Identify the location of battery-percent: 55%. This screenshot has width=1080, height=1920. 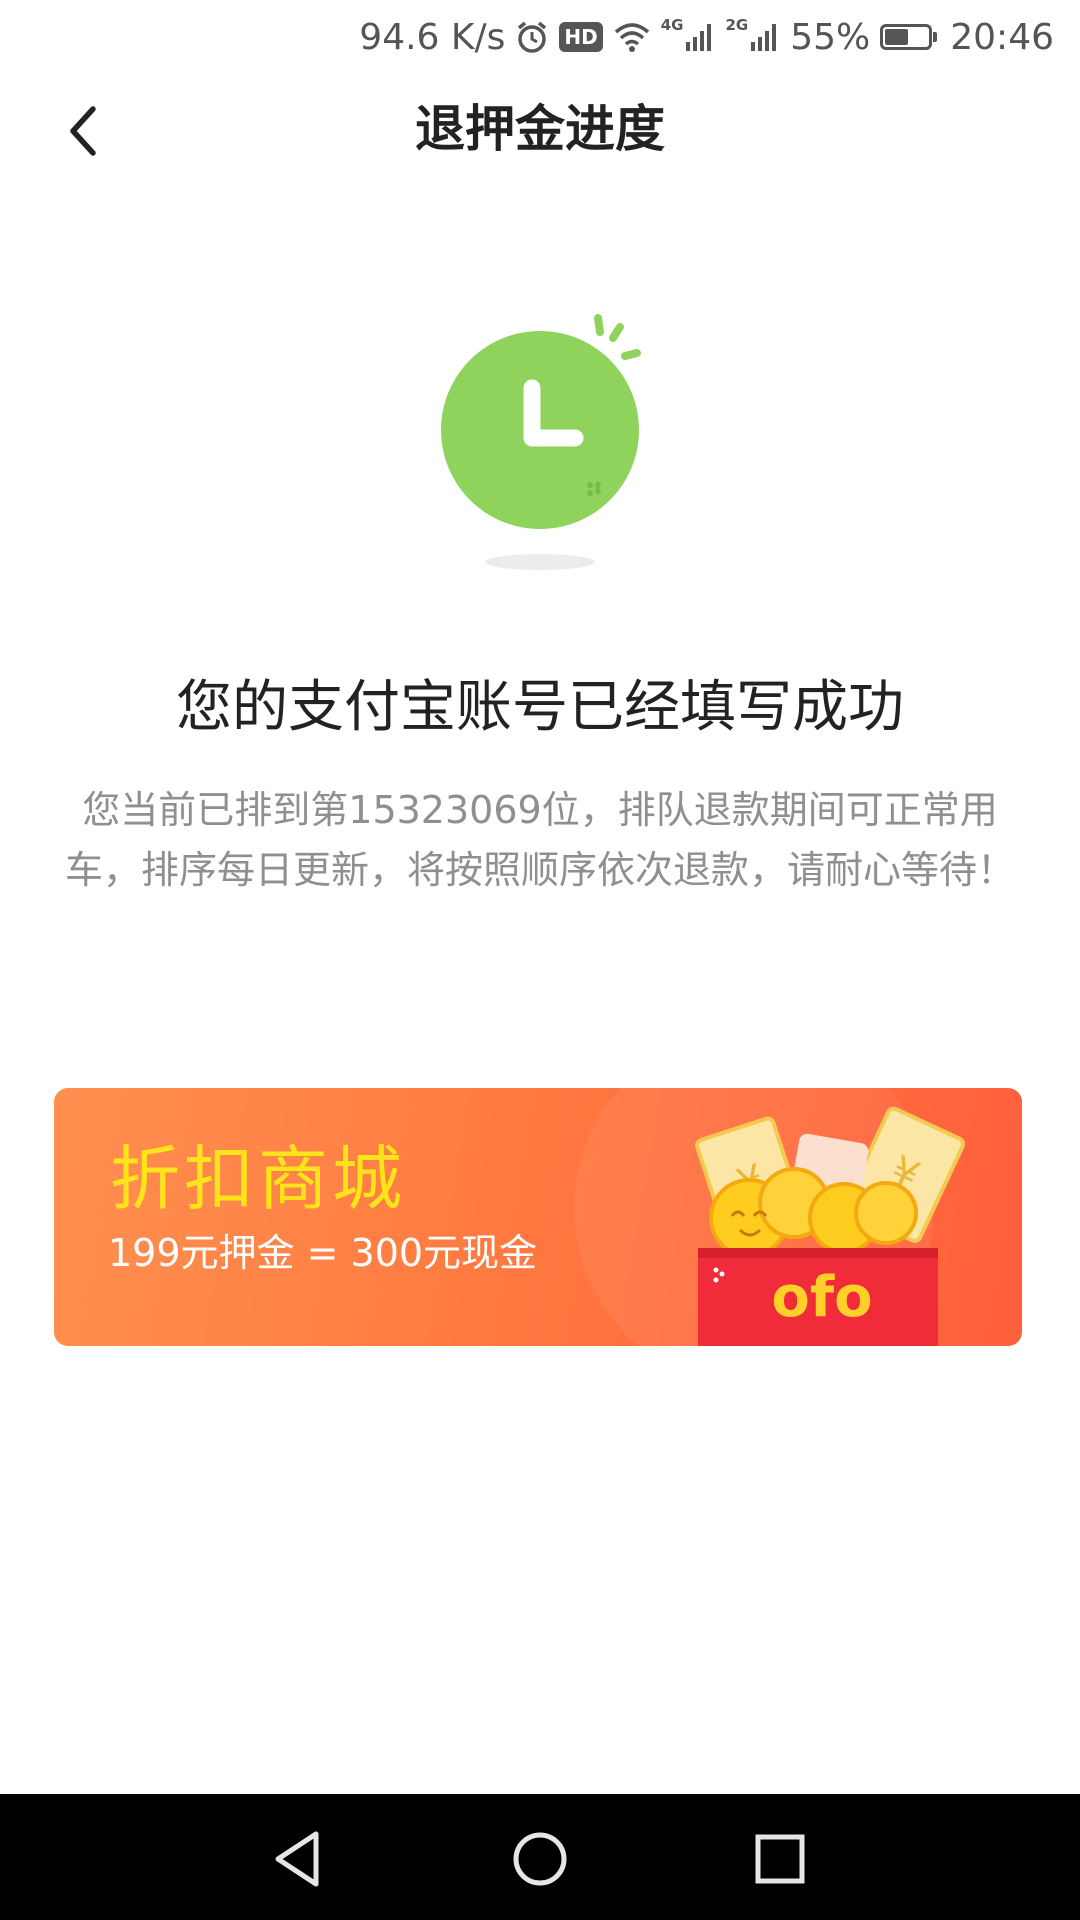
(830, 37).